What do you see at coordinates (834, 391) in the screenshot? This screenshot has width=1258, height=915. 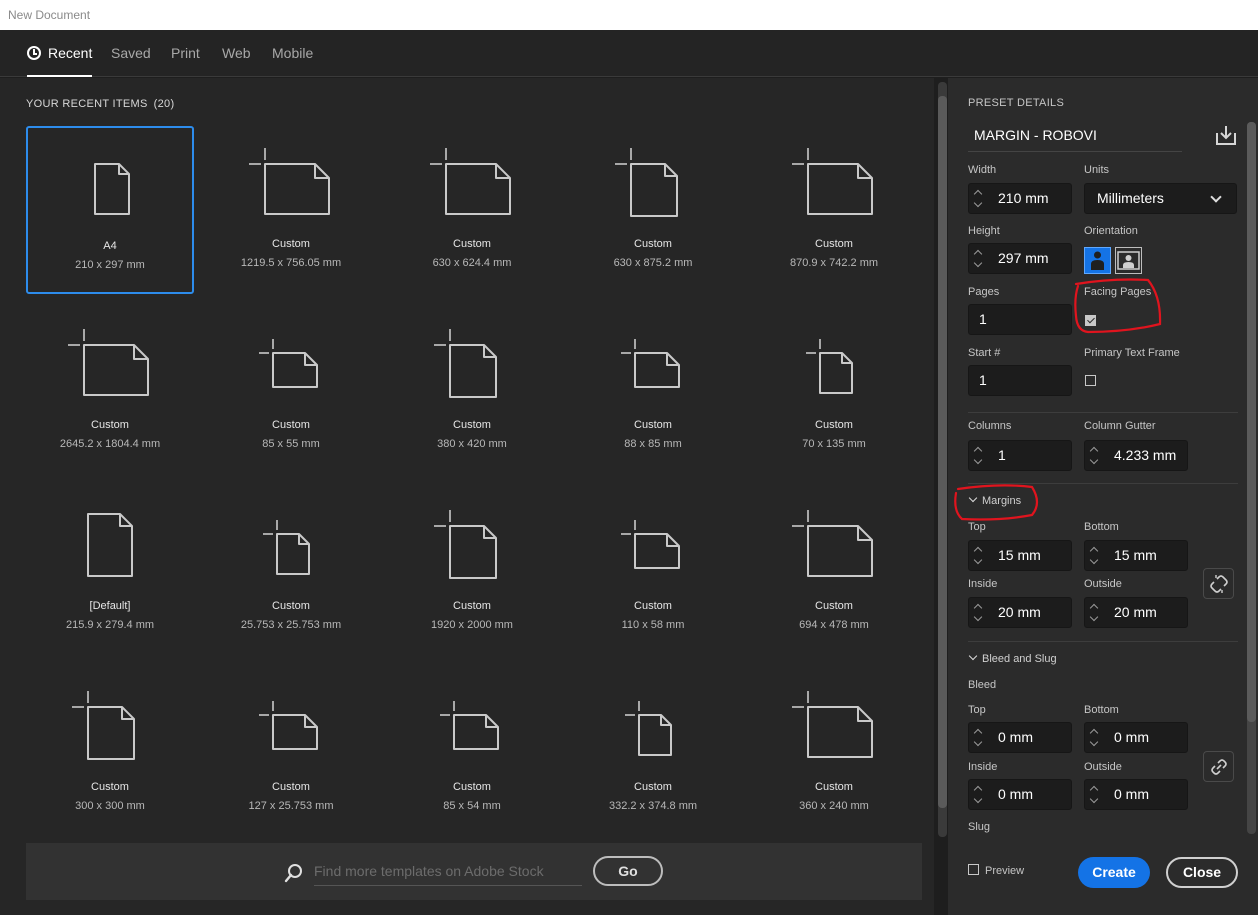 I see `recent-item: Custom 70 x 135 mm` at bounding box center [834, 391].